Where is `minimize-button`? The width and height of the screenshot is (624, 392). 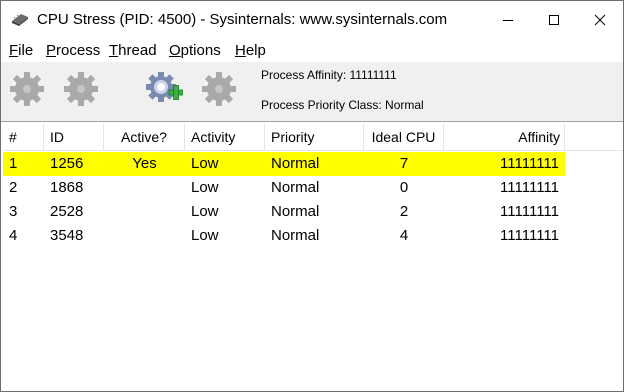 minimize-button is located at coordinates (508, 19).